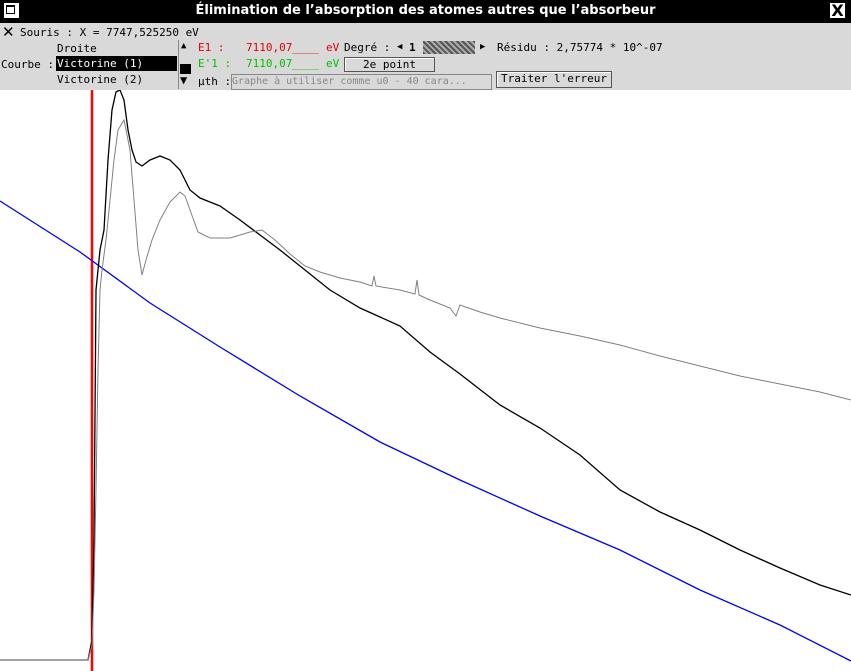 This screenshot has width=851, height=671. Describe the element at coordinates (333, 47) in the screenshot. I see `e1-unit: eV` at that location.